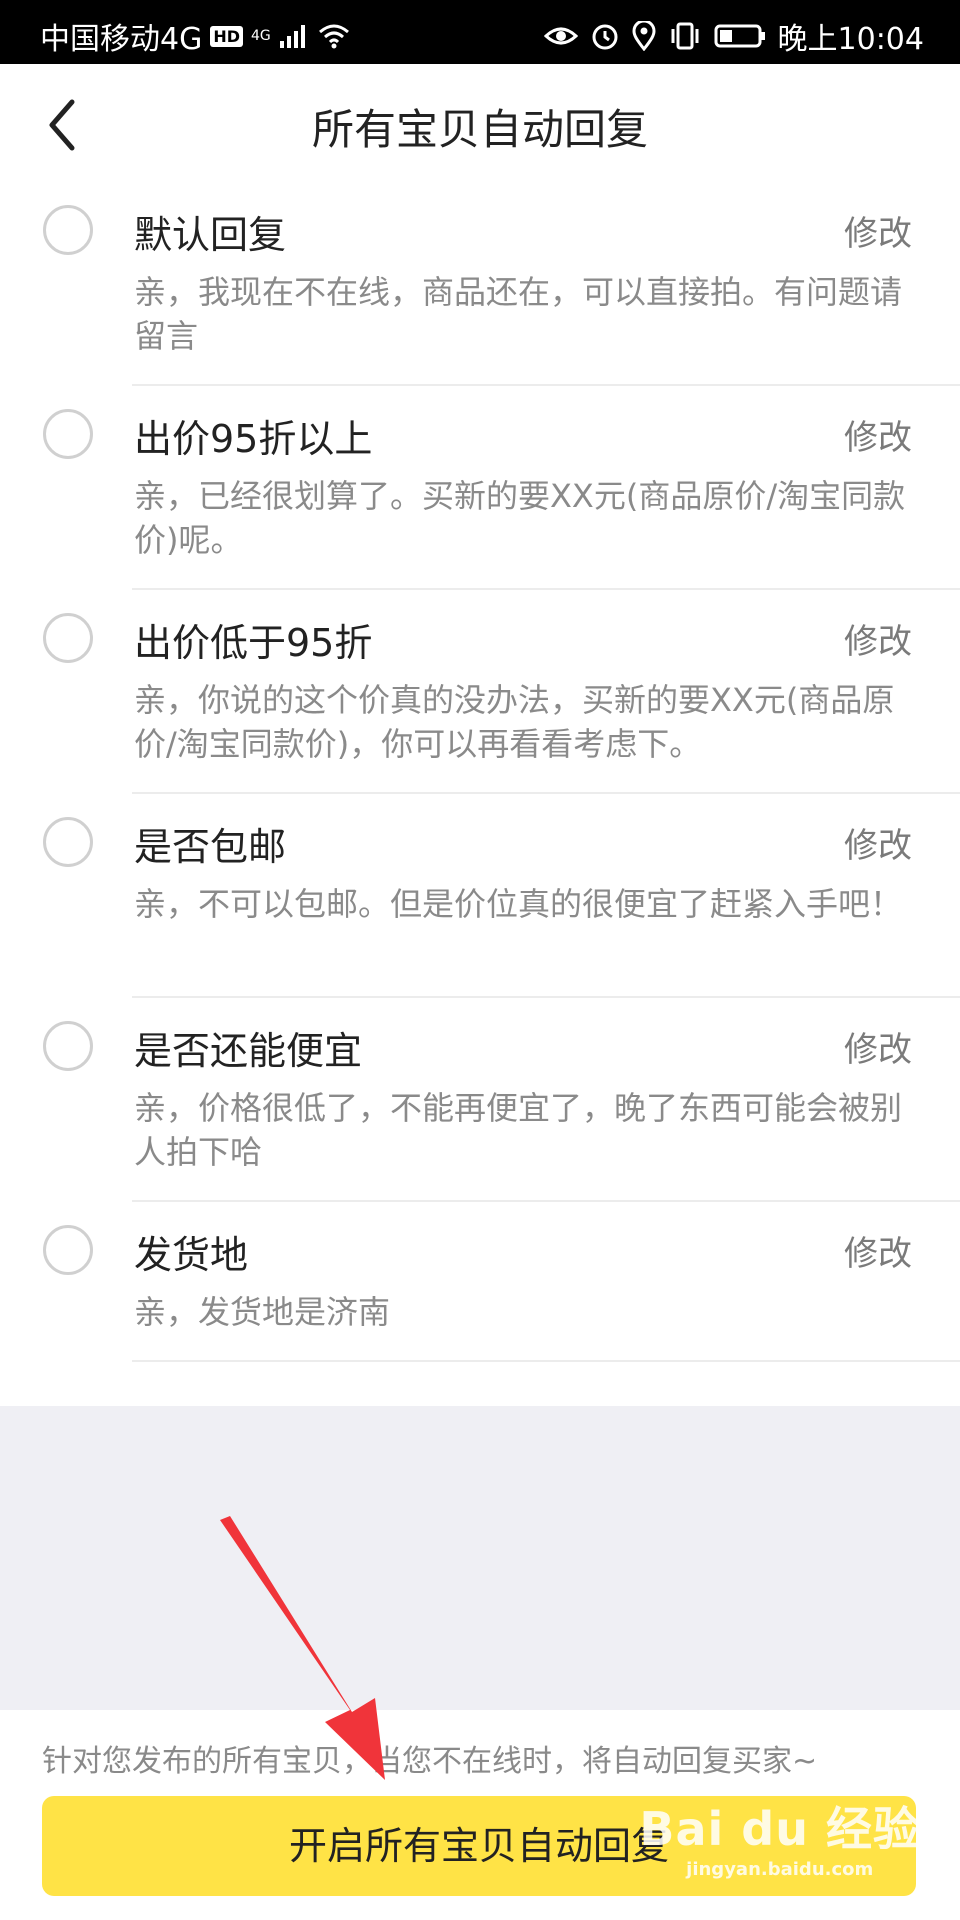 The image size is (960, 1920). What do you see at coordinates (210, 235) in the screenshot?
I see `reply-title: 默认回复` at bounding box center [210, 235].